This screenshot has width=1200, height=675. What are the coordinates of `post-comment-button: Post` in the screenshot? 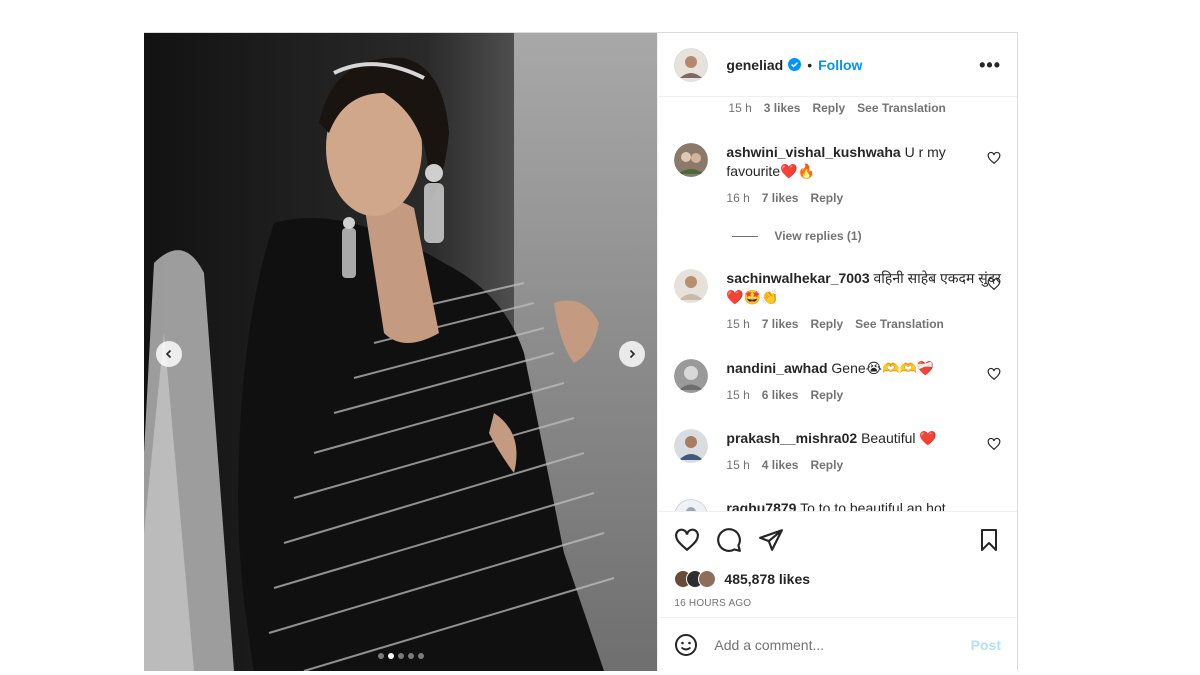 It's located at (986, 645).